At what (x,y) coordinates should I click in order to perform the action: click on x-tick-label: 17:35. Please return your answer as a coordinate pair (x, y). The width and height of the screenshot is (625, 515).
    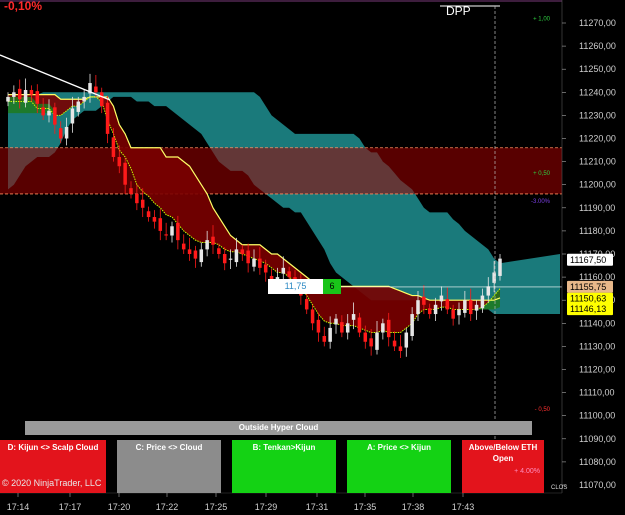
    Looking at the image, I should click on (365, 507).